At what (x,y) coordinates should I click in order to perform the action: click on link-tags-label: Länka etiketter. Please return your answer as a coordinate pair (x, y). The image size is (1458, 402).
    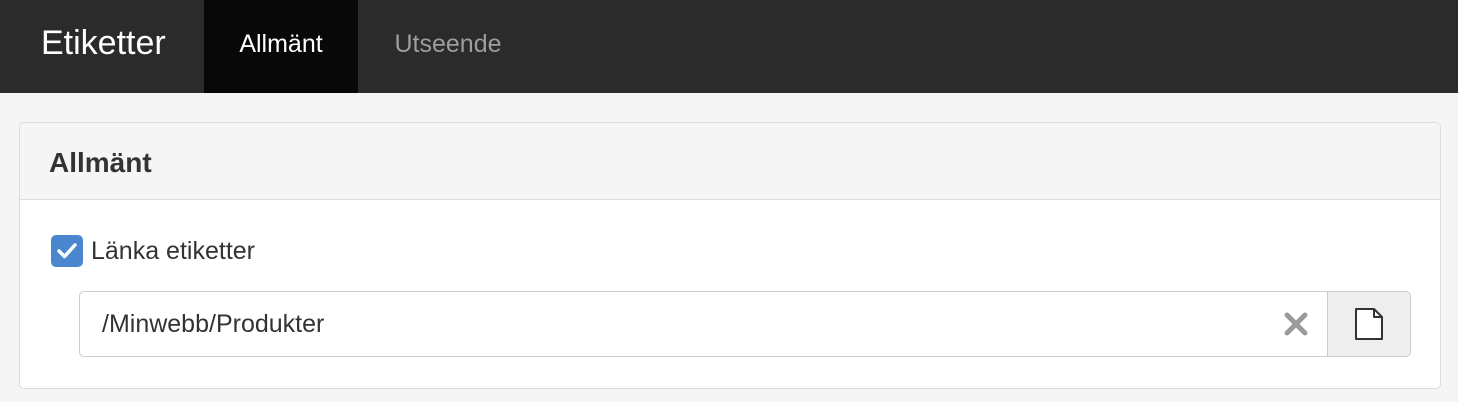
    Looking at the image, I should click on (173, 251).